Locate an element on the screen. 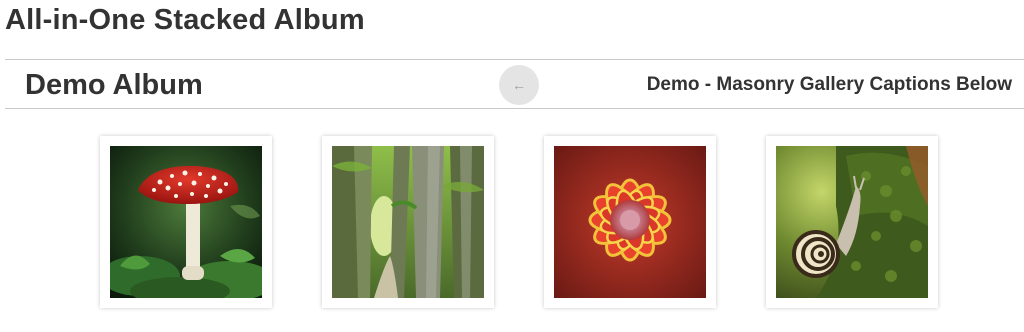 The height and width of the screenshot is (332, 1024). red-mushroom-image is located at coordinates (186, 222).